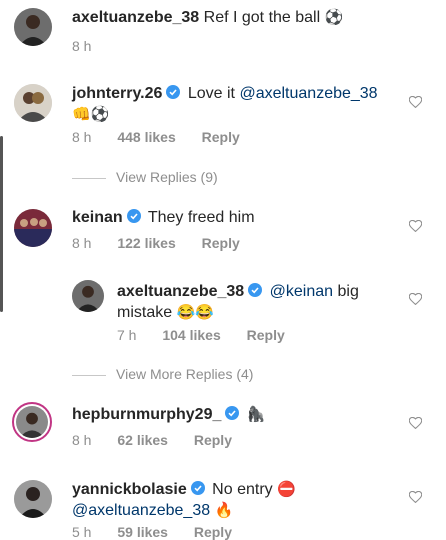 This screenshot has height=540, width=446. Describe the element at coordinates (127, 335) in the screenshot. I see `timestamp: 7 h` at that location.